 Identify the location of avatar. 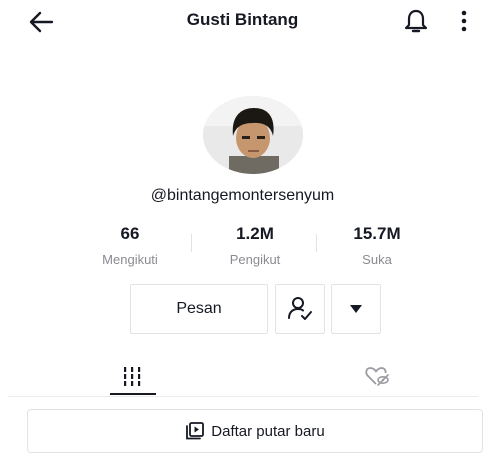
(253, 135).